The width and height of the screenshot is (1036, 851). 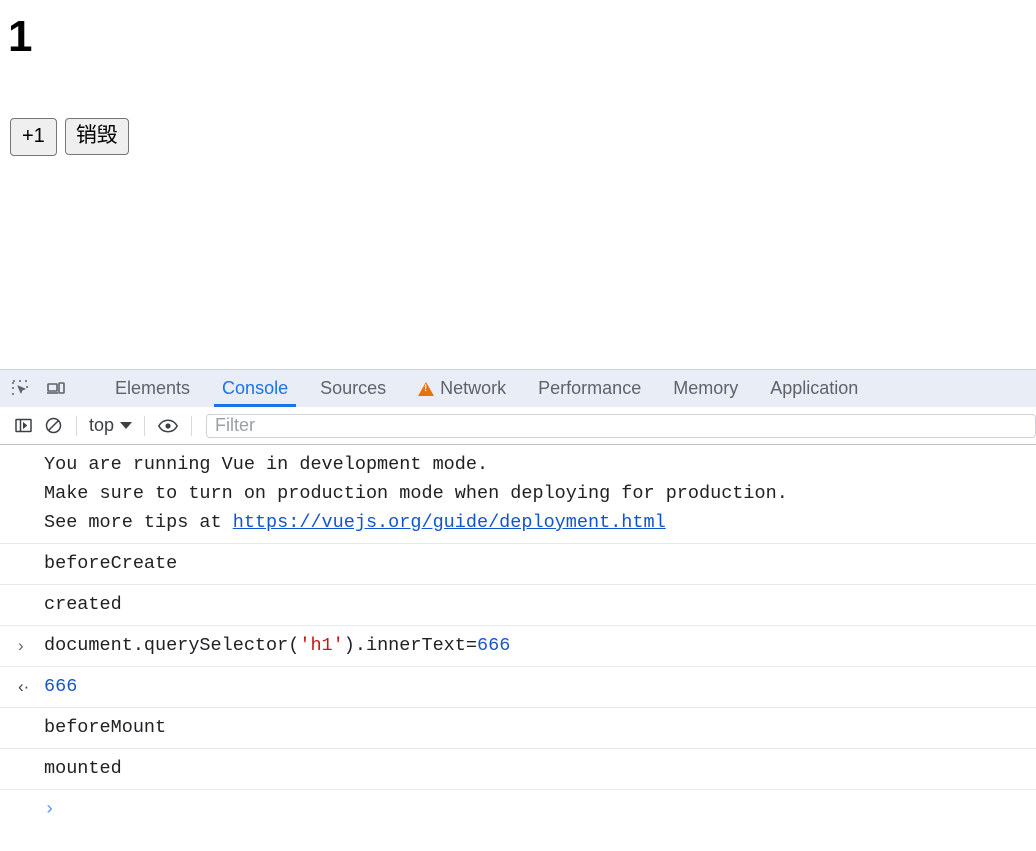 I want to click on destroy-button: 销毁, so click(x=96, y=136).